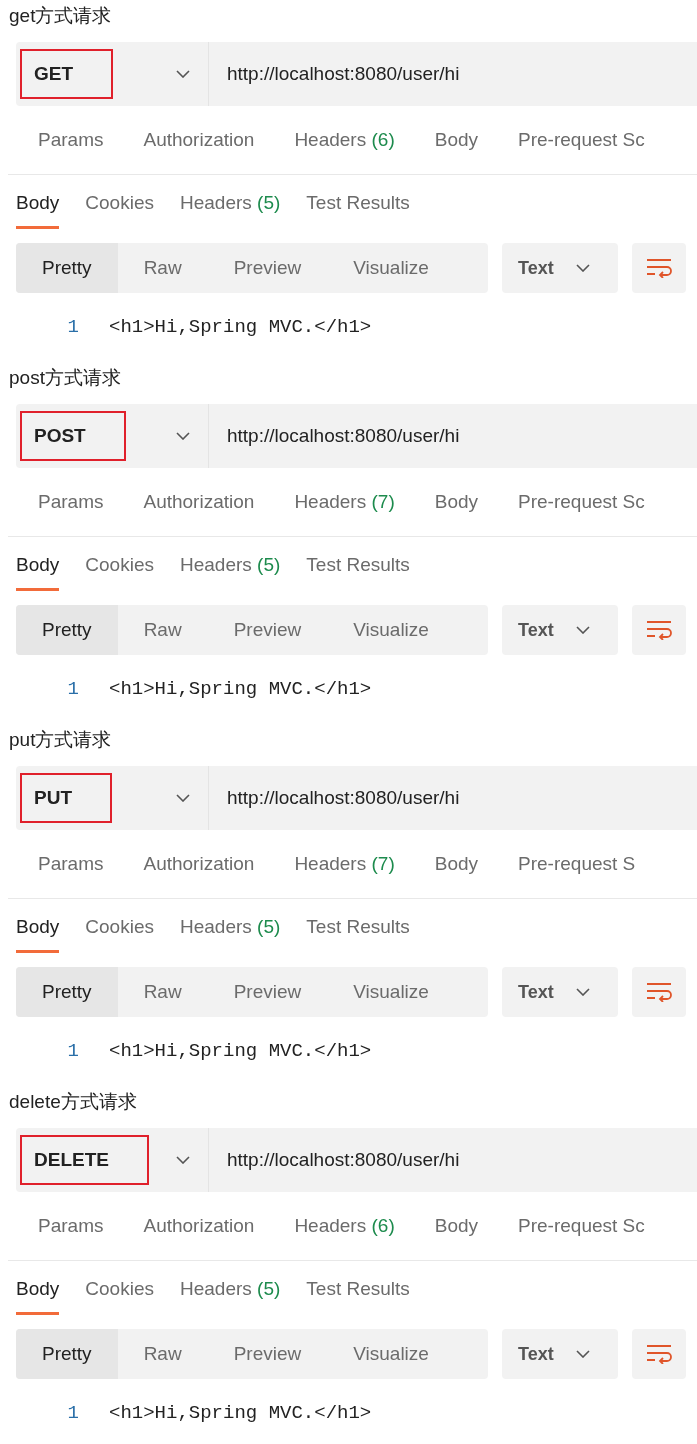 This screenshot has height=1444, width=697. What do you see at coordinates (60, 740) in the screenshot?
I see `section-heading: put方式请求` at bounding box center [60, 740].